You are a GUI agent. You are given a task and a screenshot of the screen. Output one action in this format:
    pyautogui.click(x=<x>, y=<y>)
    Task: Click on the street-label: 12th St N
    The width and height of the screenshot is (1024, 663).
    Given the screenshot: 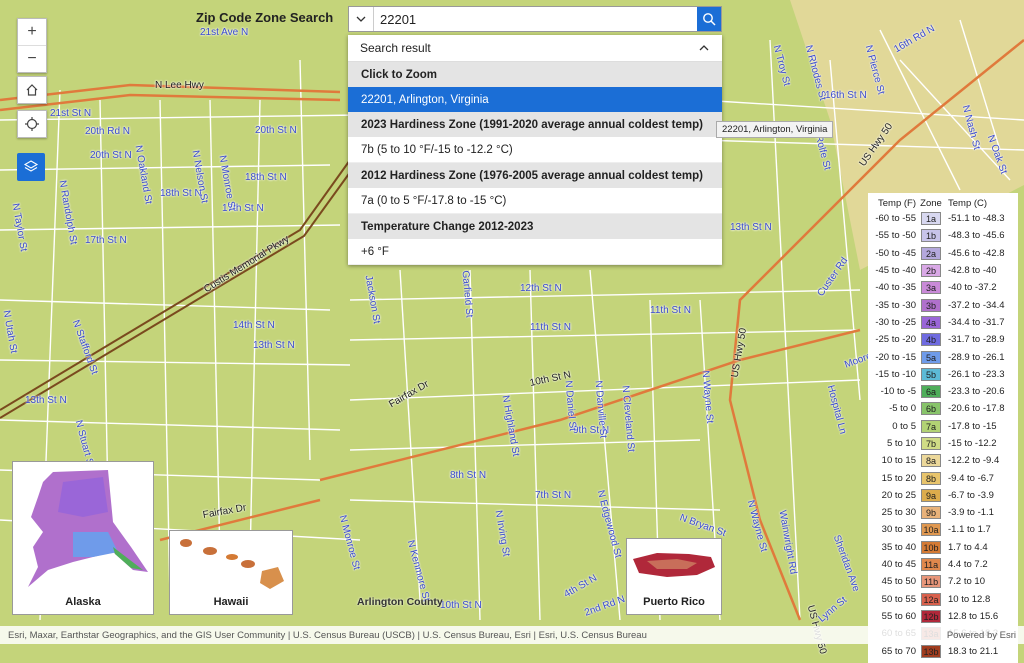 What is the action you would take?
    pyautogui.click(x=541, y=288)
    